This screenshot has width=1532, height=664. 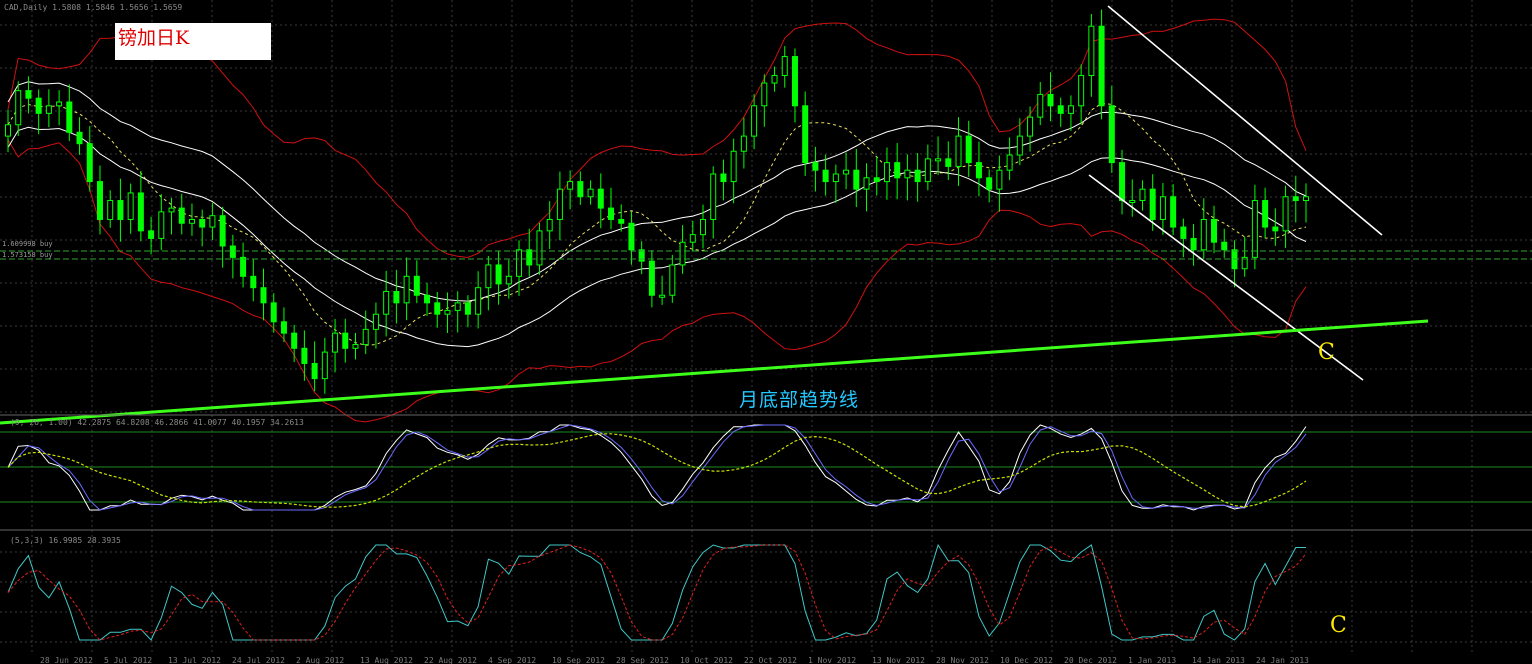 I want to click on wave-label-main: C, so click(x=1326, y=352).